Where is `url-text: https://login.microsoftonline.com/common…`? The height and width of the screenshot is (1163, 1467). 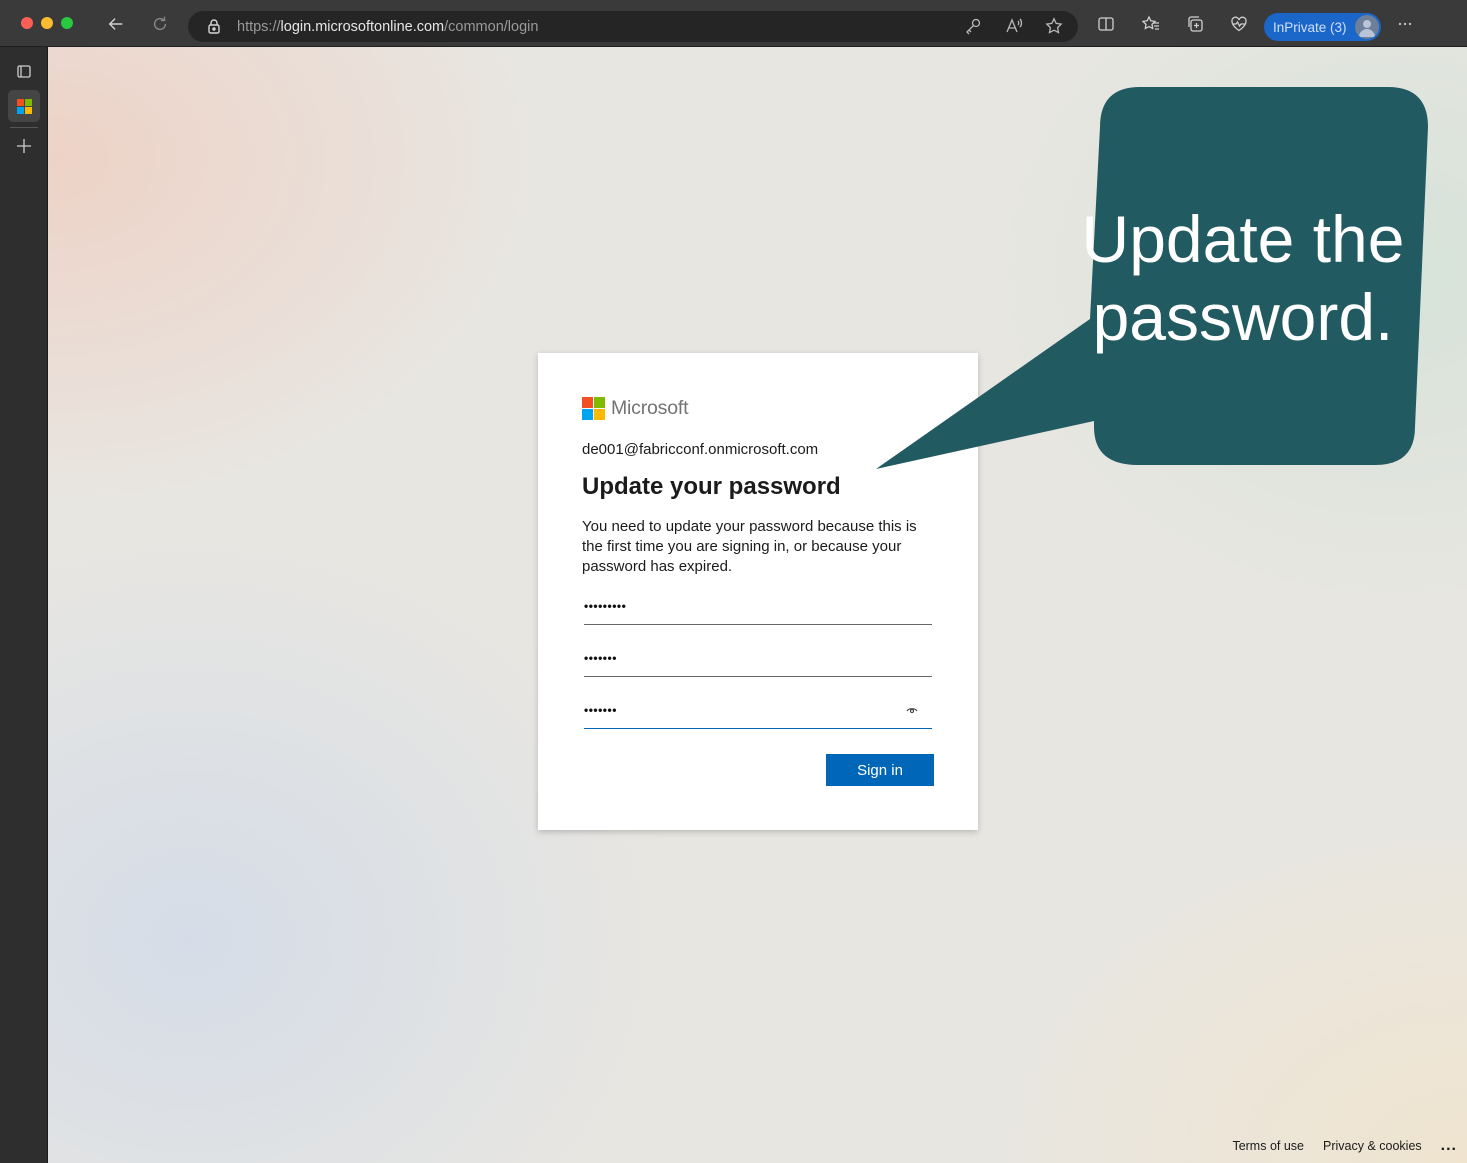
url-text: https://login.microsoftonline.com/common… is located at coordinates (387, 27).